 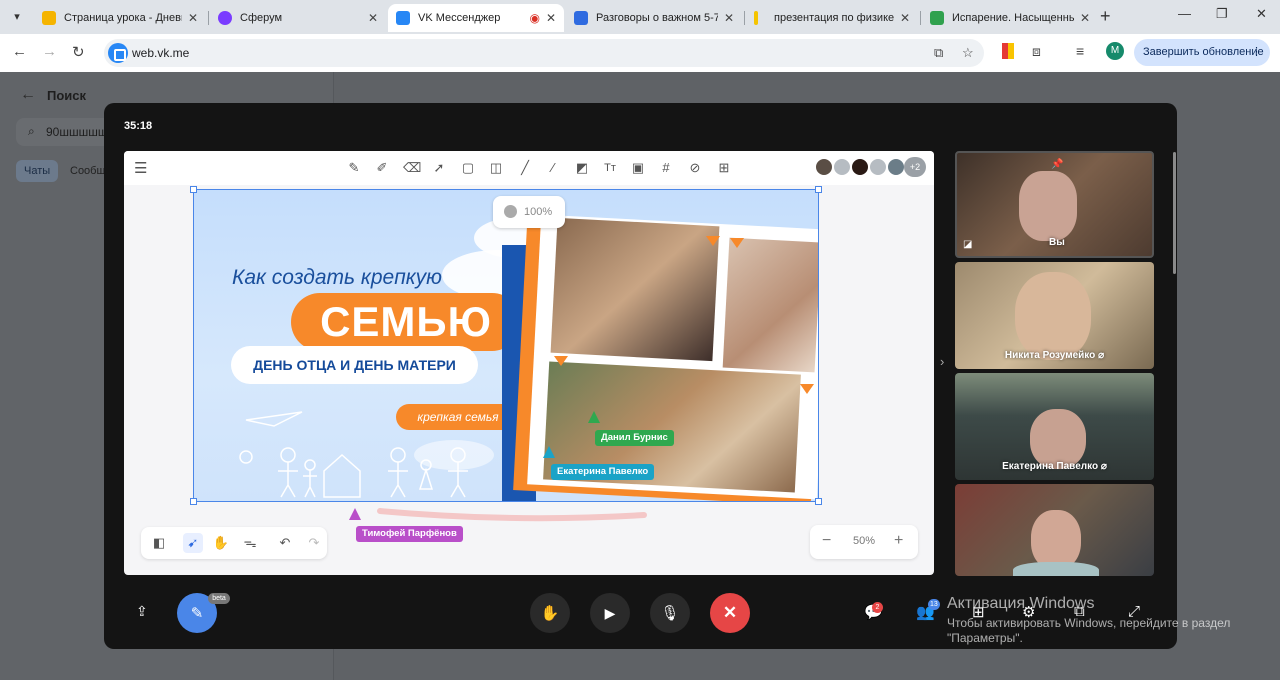 I want to click on tab-sferum: Сферум ✕, so click(x=298, y=18).